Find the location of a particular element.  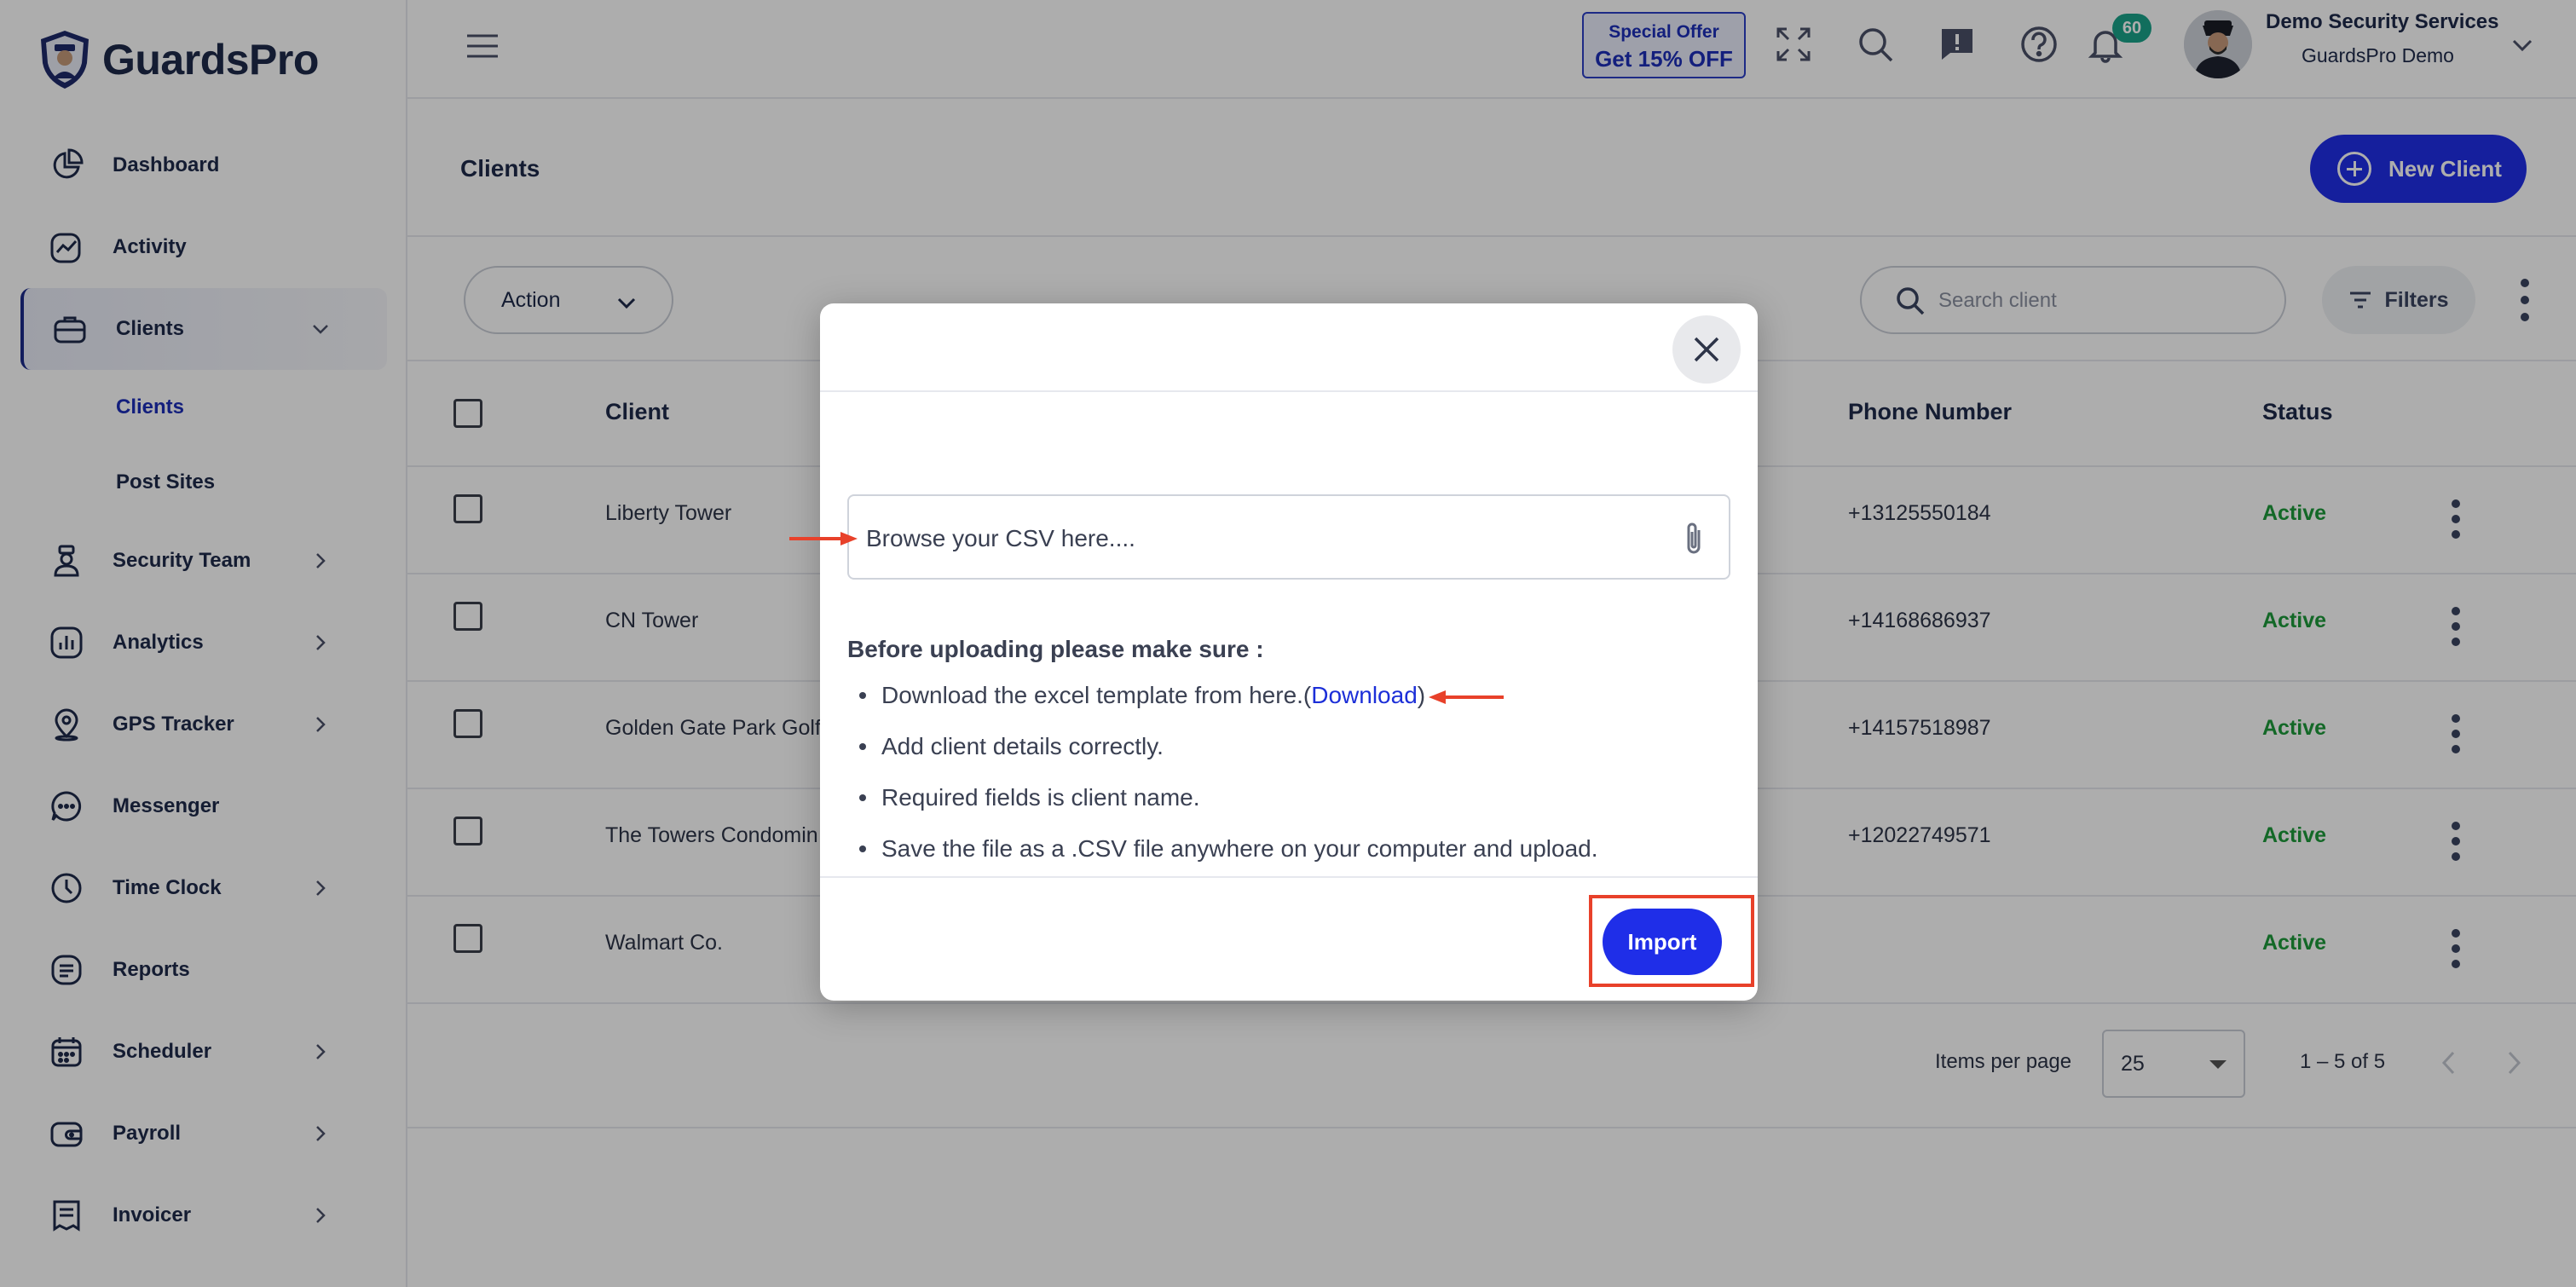

close-icon is located at coordinates (1706, 350).